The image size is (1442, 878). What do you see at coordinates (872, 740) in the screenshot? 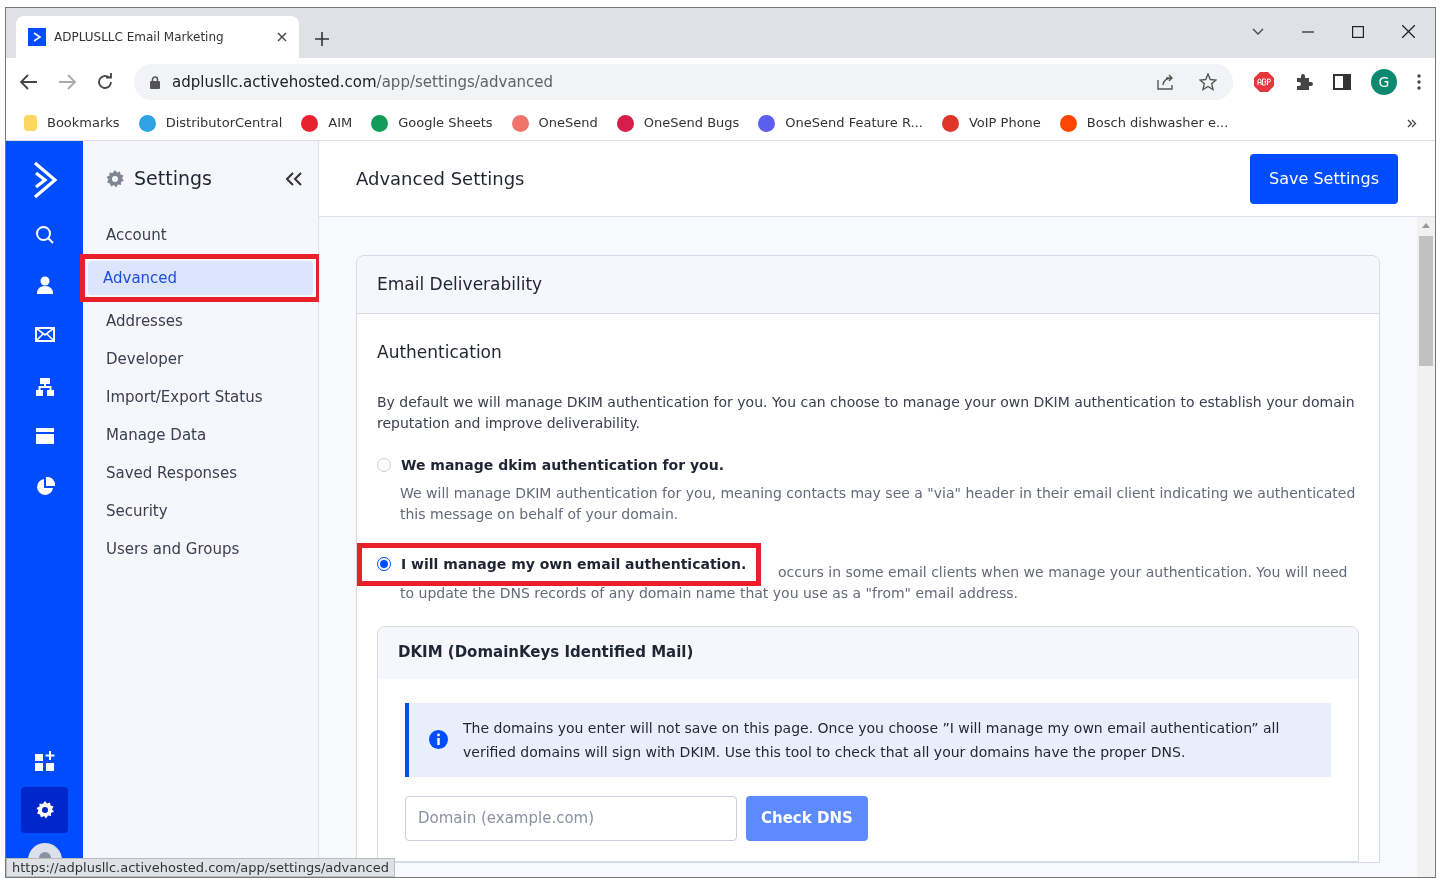
I see `info-text: The domains you enter will not save on this page. Once you choose ”I will manage my own email authentication” all verified domains will sign with DKIM. Use this tool to check that all your domains have the proper DNS.` at bounding box center [872, 740].